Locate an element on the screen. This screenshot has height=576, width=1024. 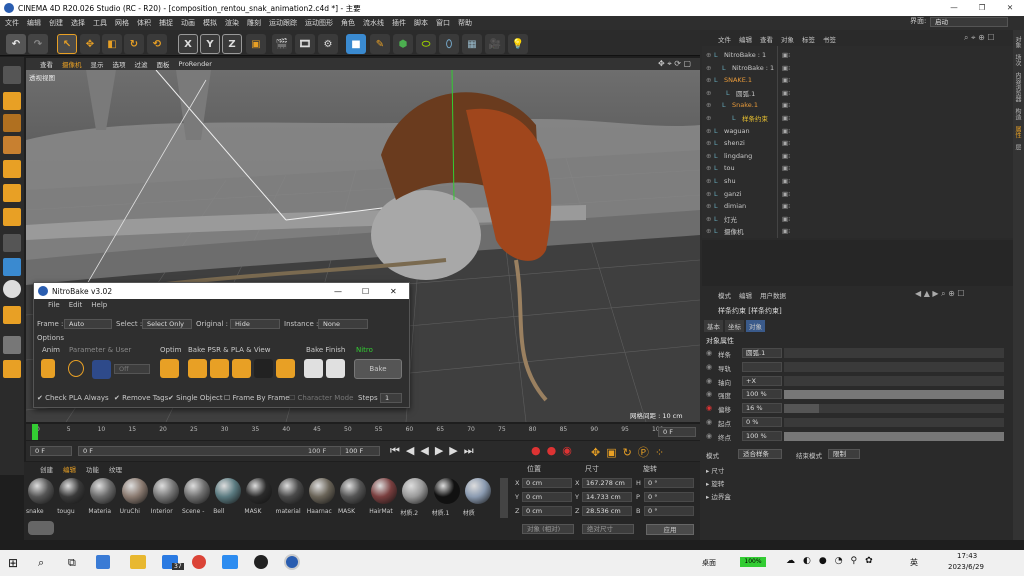
render-settings-icon: ⚙ is located at coordinates (328, 44).